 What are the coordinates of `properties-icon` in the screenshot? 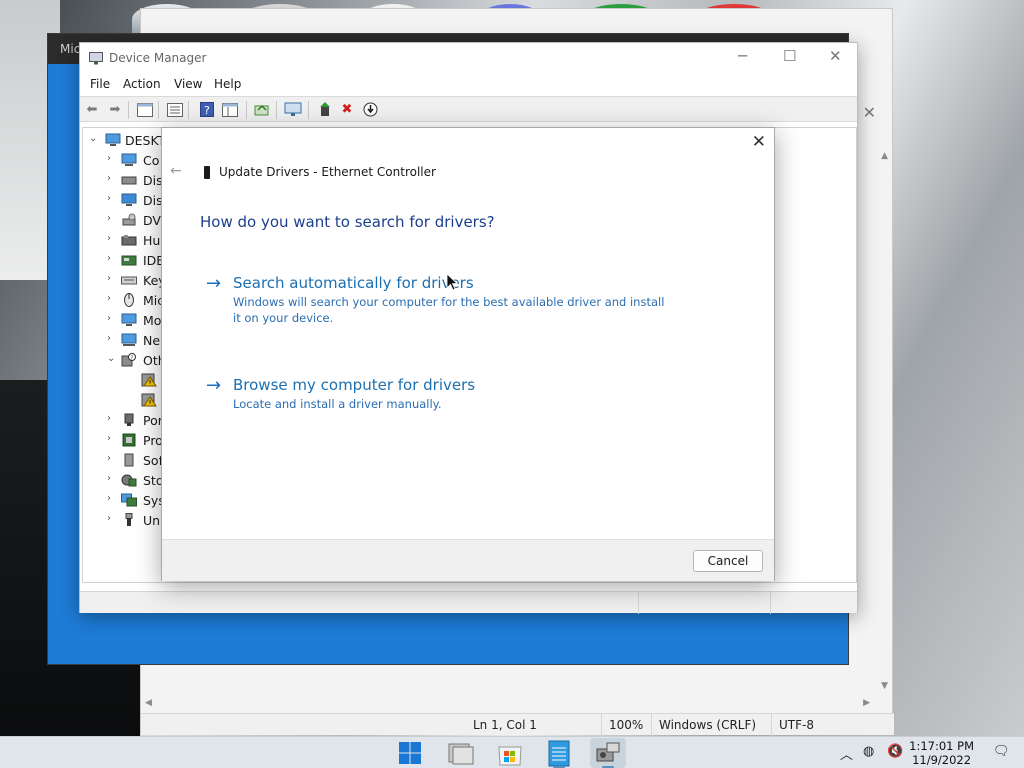 It's located at (175, 109).